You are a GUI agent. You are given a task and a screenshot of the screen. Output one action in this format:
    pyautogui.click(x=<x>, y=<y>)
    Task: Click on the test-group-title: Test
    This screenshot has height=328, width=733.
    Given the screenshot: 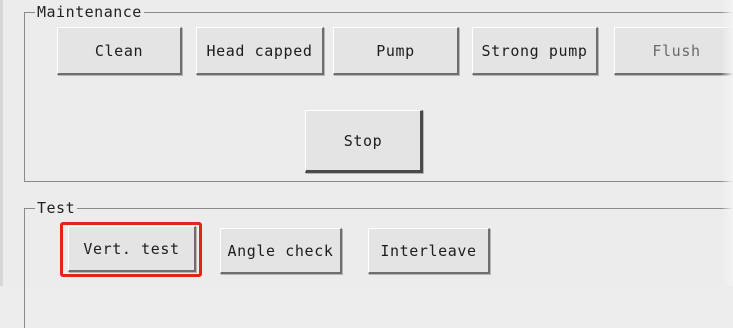 What is the action you would take?
    pyautogui.click(x=56, y=208)
    